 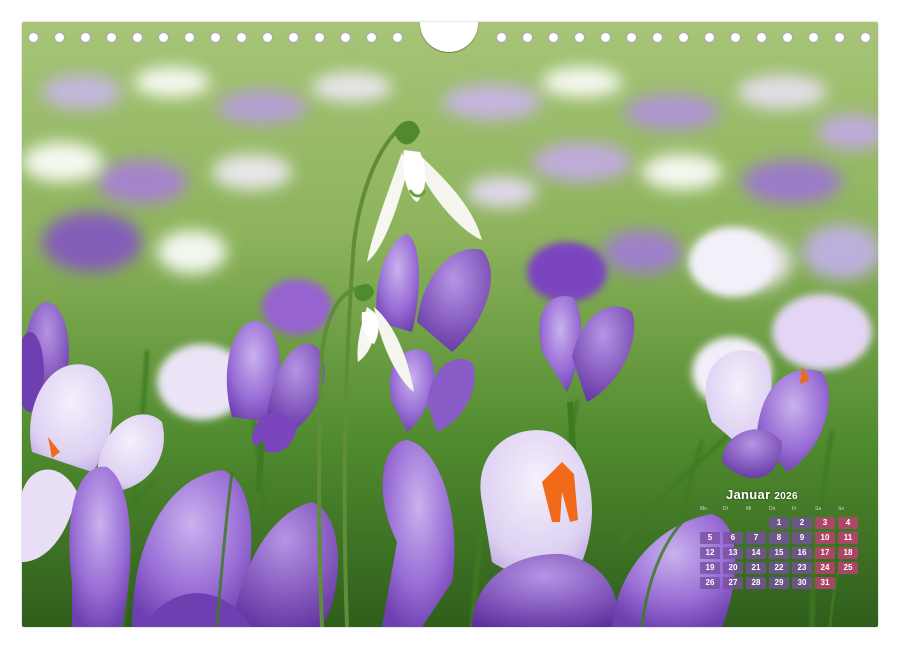 I want to click on calendar-title: Januar 2026, so click(x=762, y=494).